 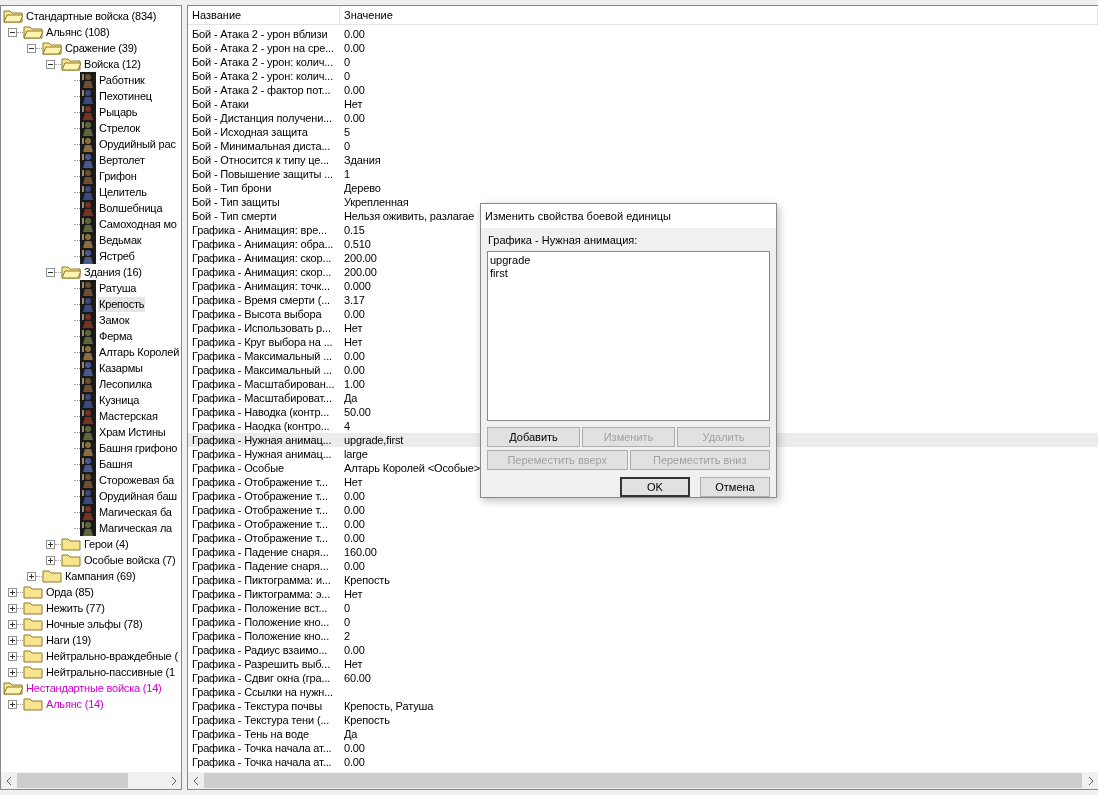 What do you see at coordinates (121, 368) in the screenshot?
I see `tree-item: Казармы` at bounding box center [121, 368].